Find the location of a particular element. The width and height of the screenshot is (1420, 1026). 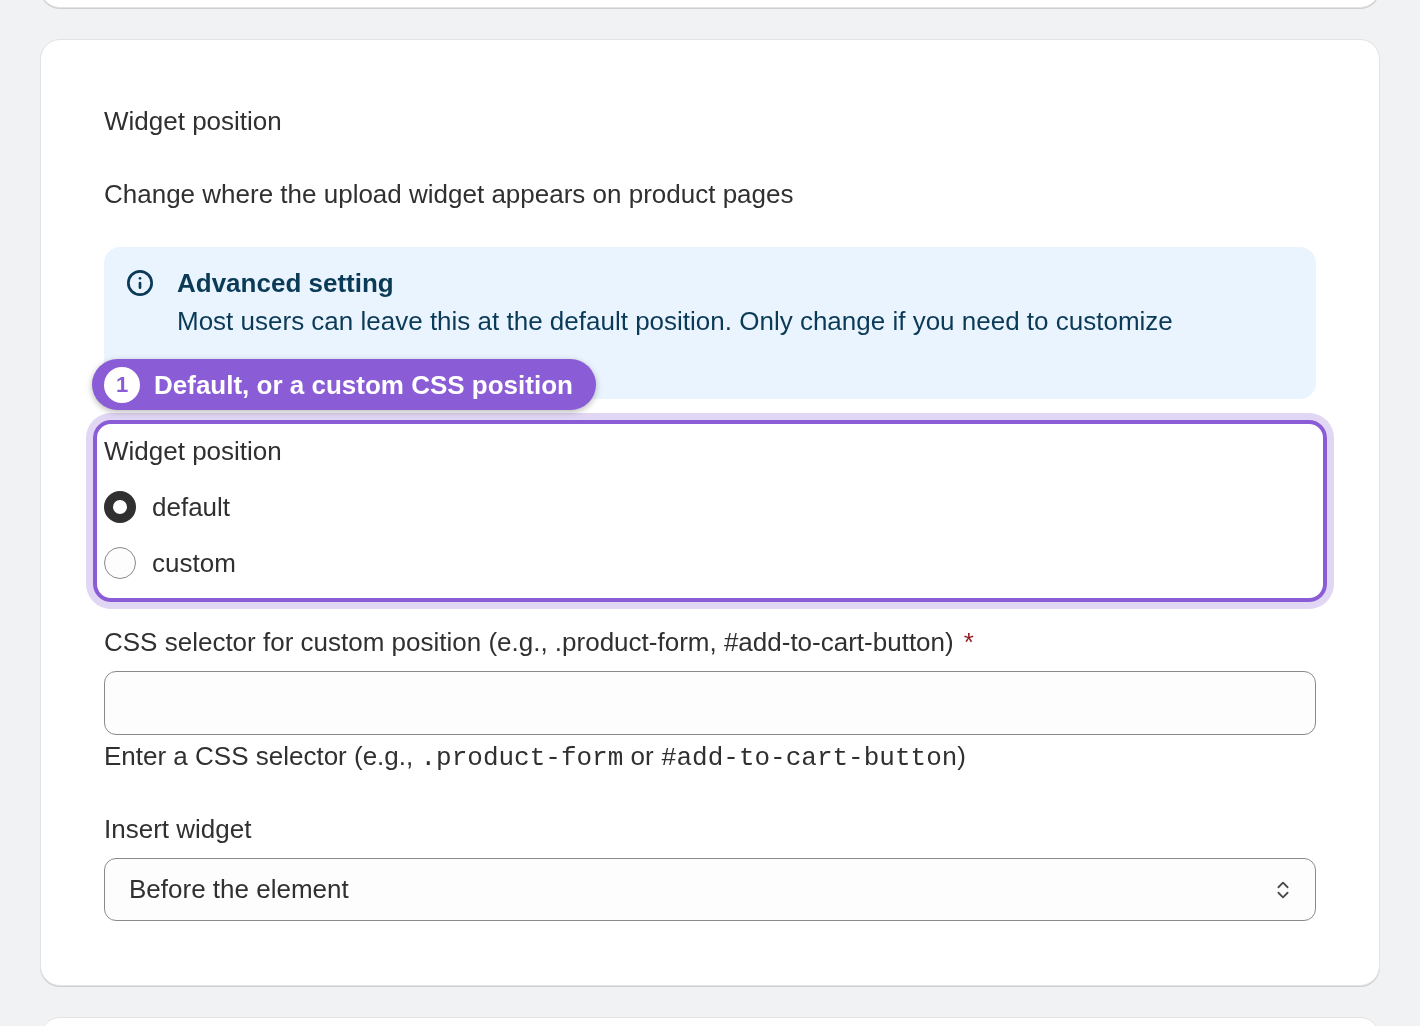

info-icon is located at coordinates (140, 283).